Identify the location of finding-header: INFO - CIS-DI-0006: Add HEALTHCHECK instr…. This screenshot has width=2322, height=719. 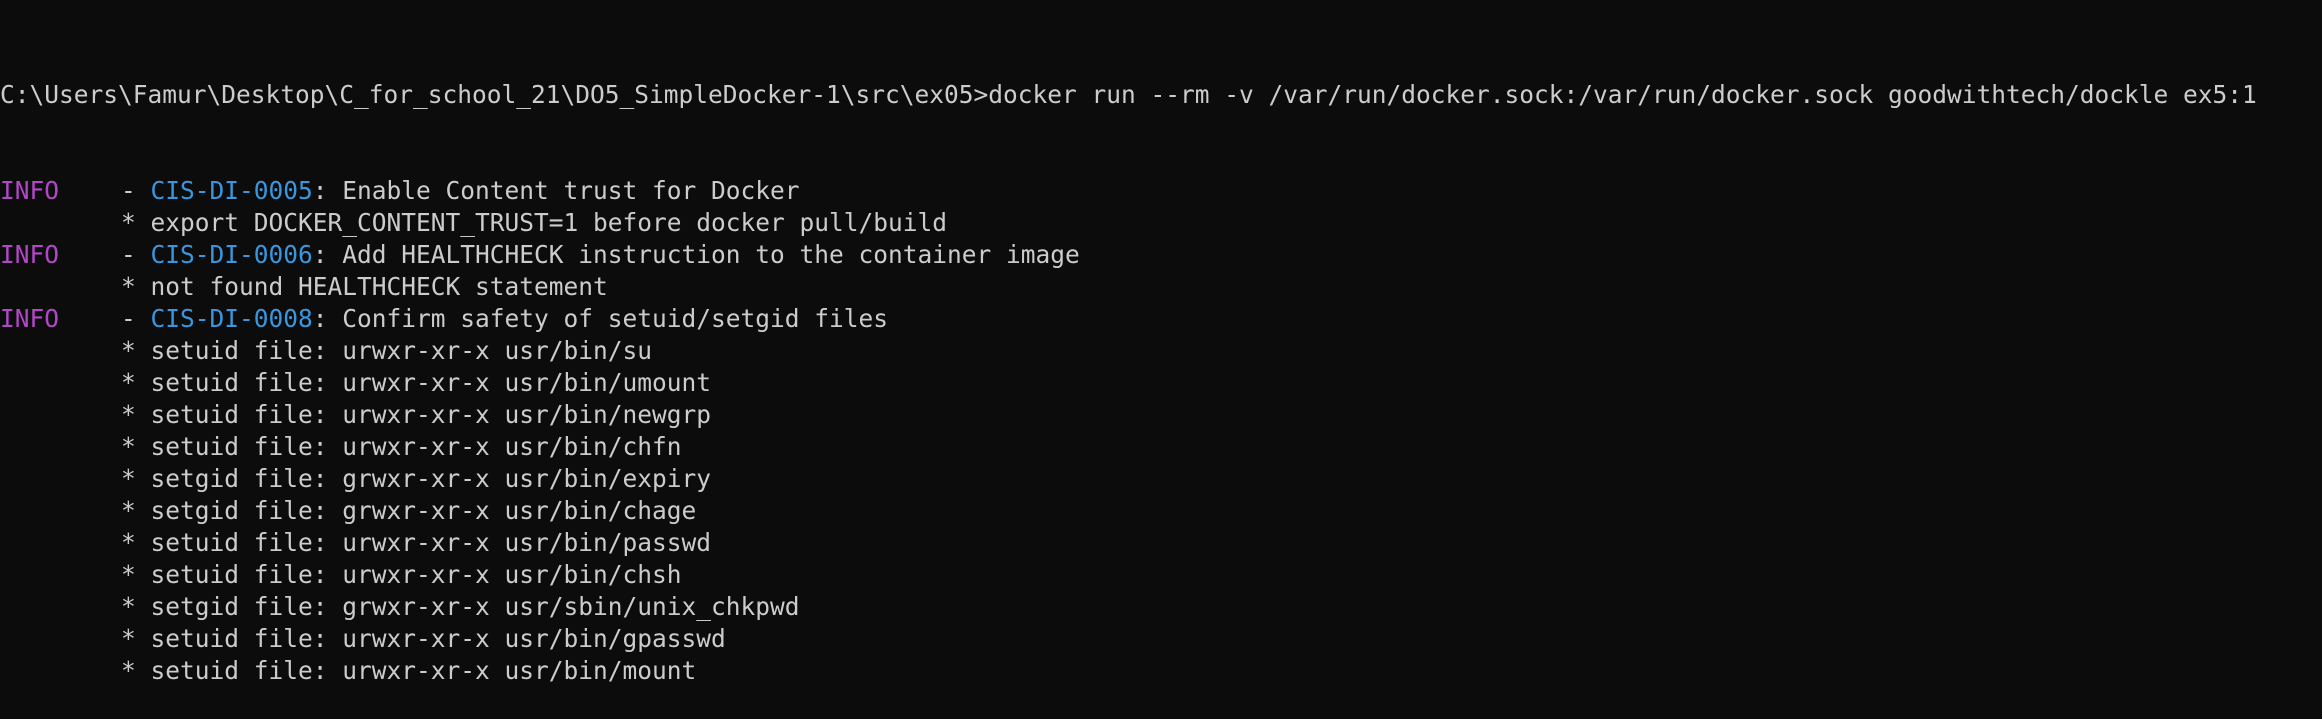
(1161, 255).